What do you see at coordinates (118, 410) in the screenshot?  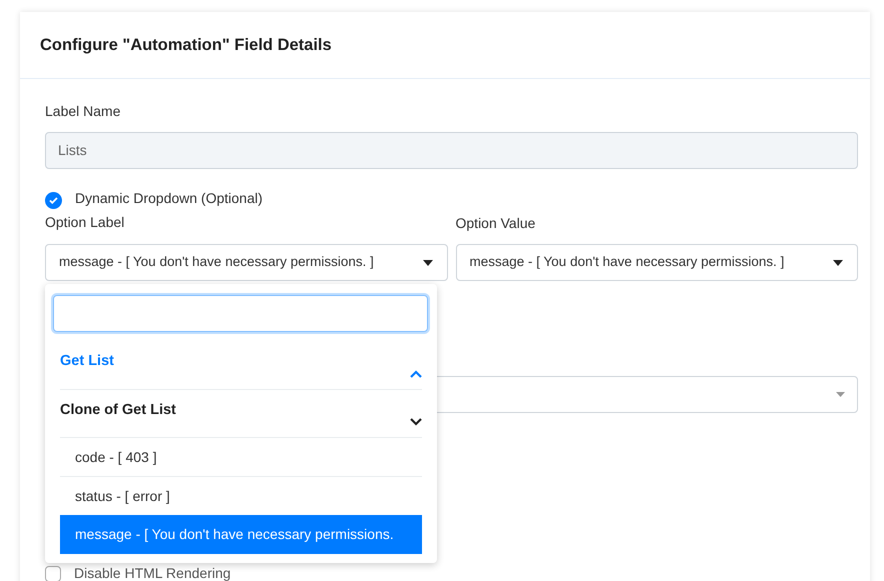 I see `group-title: Clone of Get List` at bounding box center [118, 410].